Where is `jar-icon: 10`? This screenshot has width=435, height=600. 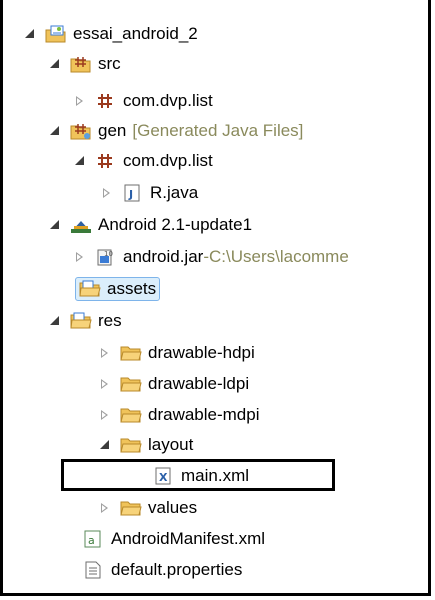 jar-icon: 10 is located at coordinates (105, 257).